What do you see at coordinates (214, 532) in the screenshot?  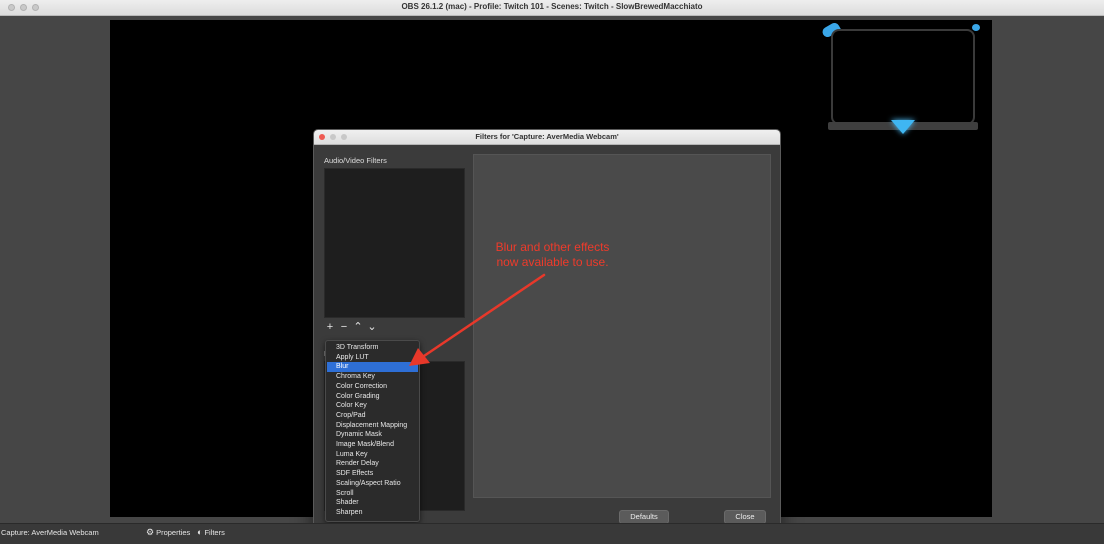 I see `filters-label: Filters` at bounding box center [214, 532].